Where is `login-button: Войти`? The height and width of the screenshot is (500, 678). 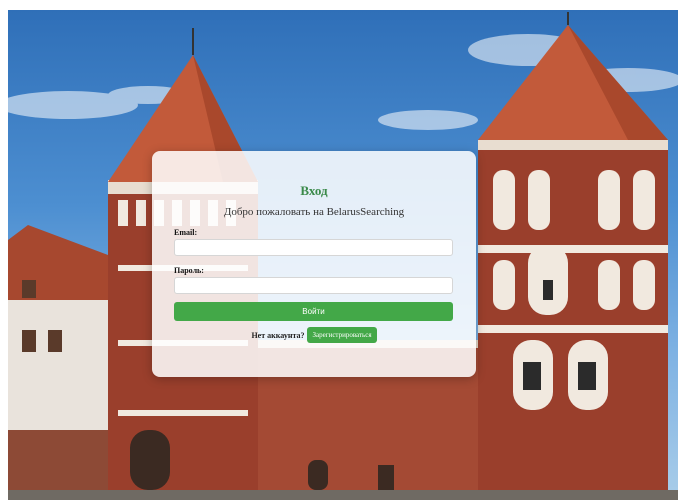 login-button: Войти is located at coordinates (313, 311).